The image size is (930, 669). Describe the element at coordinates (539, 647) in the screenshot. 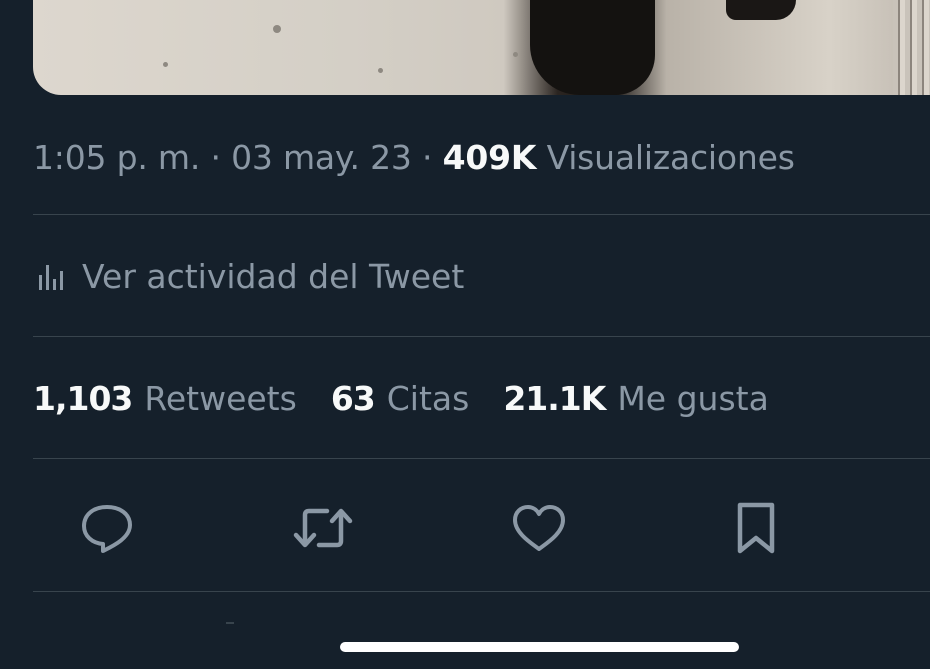

I see `home-indicator` at that location.